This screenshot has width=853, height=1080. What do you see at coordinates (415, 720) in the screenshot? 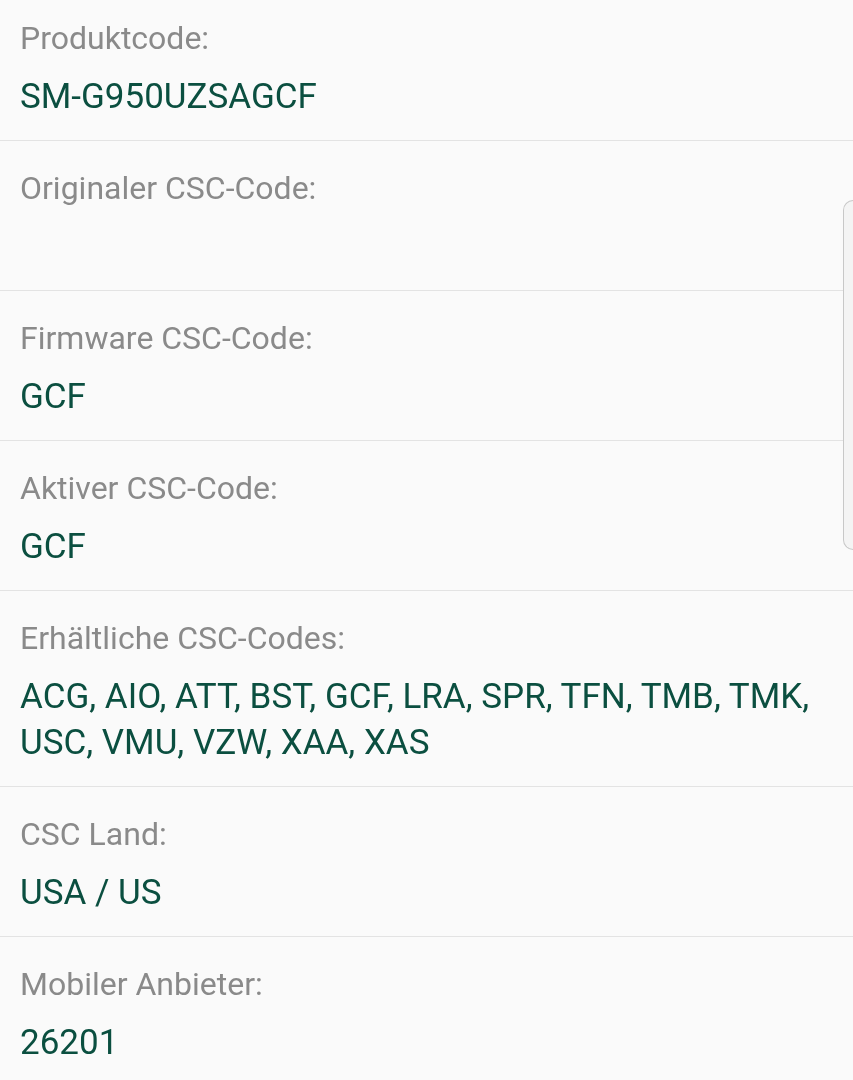
I see `field-value: ACG, AIO, ATT, BST, GCF, LRA, SPR, TFN, TMB, TMK, USC, VMU, VZW, XAA, XAS` at bounding box center [415, 720].